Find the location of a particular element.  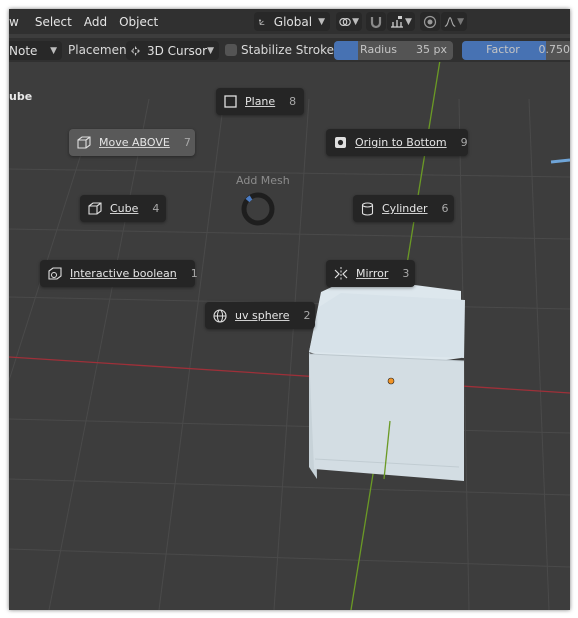

snap-toggle is located at coordinates (376, 21).